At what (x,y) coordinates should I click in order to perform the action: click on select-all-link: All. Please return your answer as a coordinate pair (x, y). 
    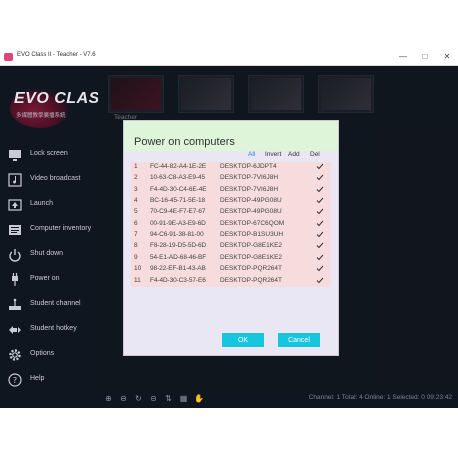
    Looking at the image, I should click on (251, 156).